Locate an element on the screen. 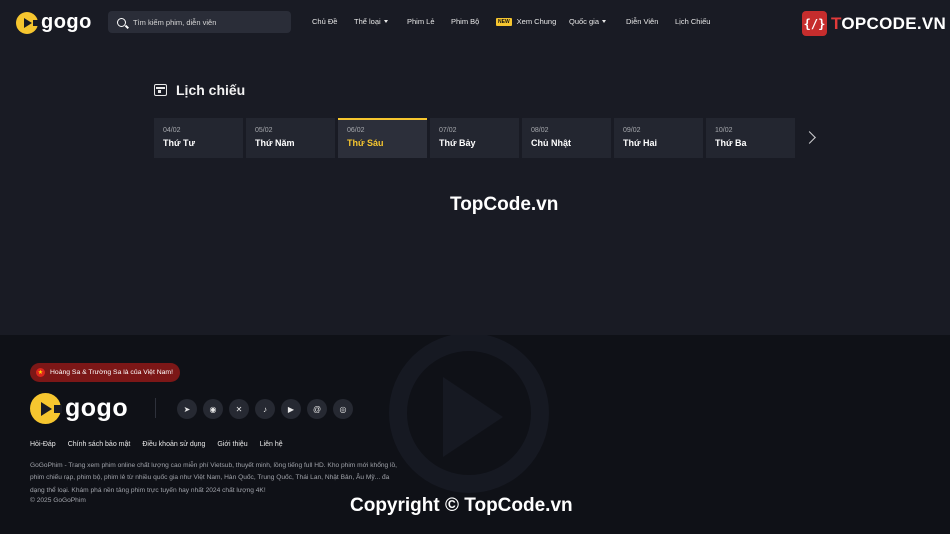 This screenshot has width=950, height=534. search-input is located at coordinates (208, 22).